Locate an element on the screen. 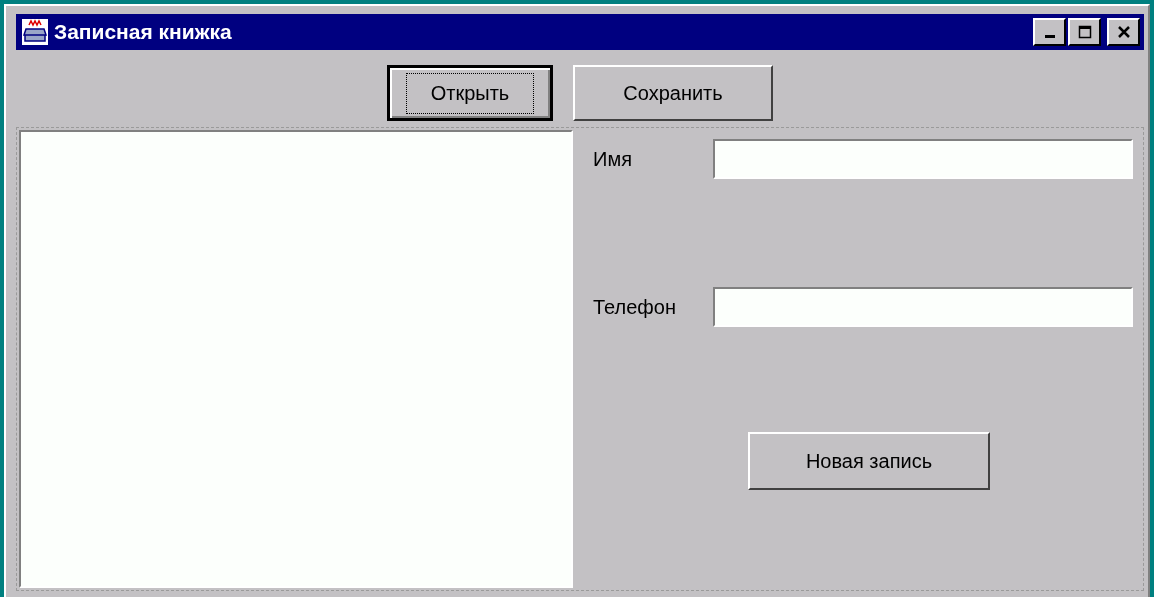 Image resolution: width=1154 pixels, height=597 pixels. minimize-button is located at coordinates (1049, 32).